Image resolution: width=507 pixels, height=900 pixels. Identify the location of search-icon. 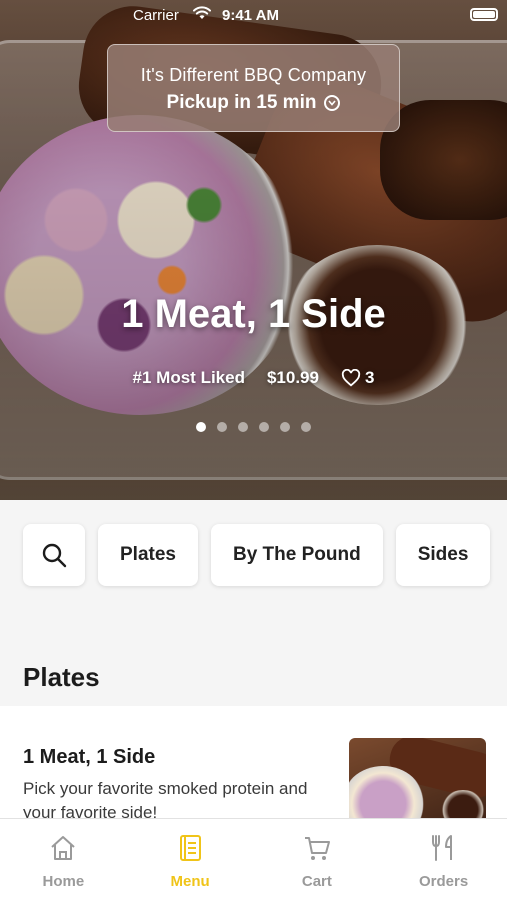
(54, 555).